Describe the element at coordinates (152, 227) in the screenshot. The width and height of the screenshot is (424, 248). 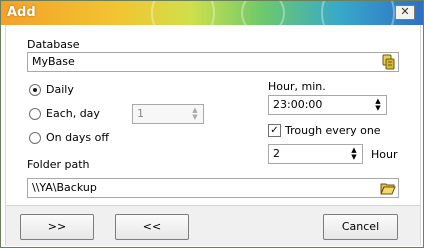
I see `back-button: <<` at that location.